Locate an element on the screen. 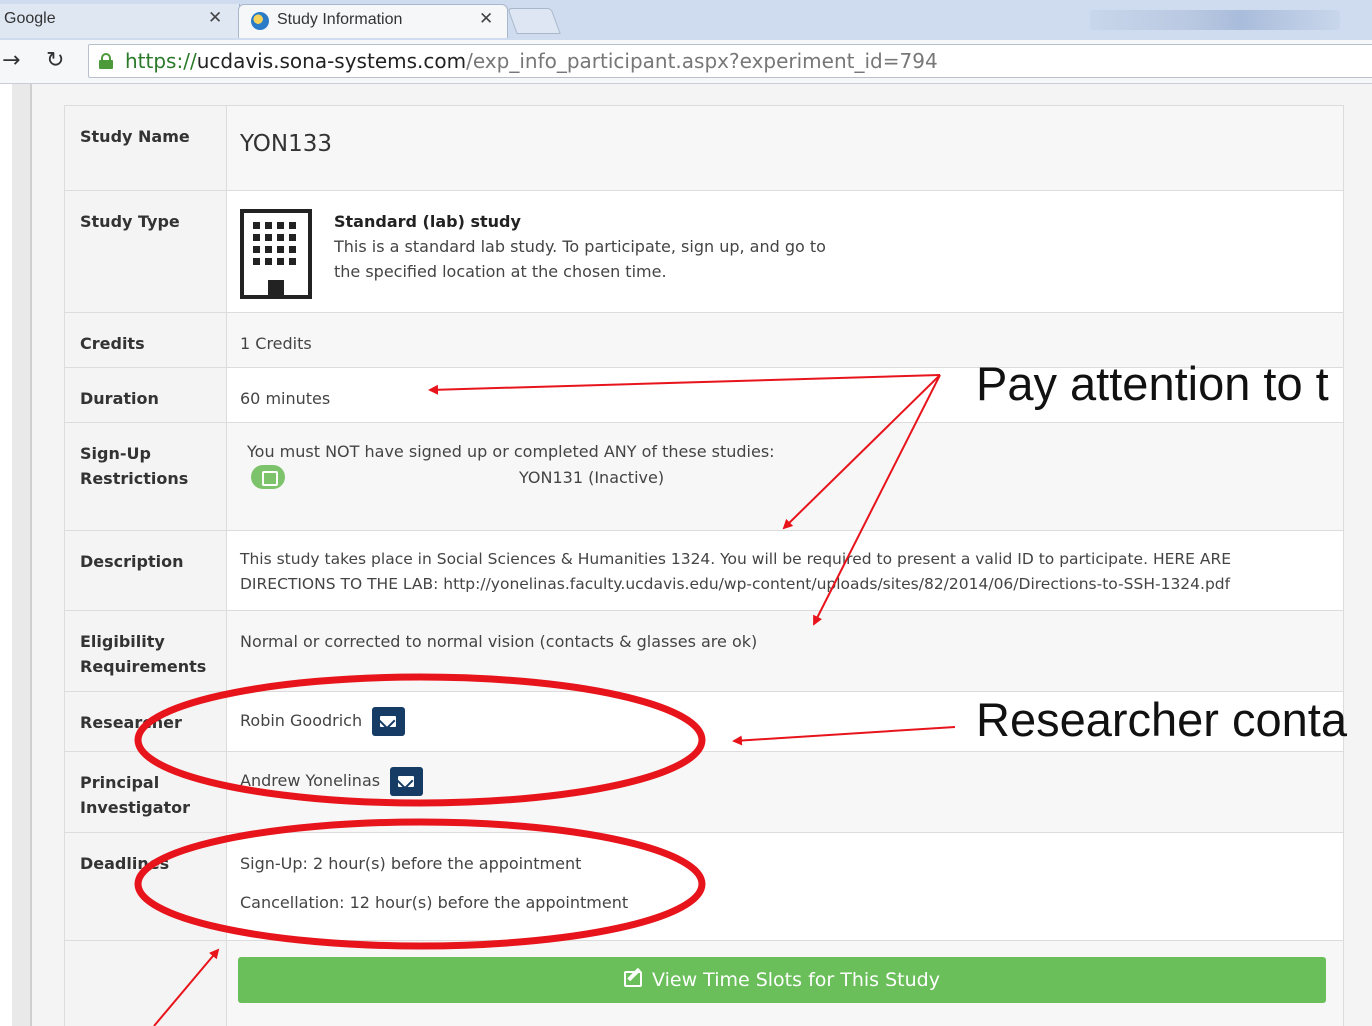 Image resolution: width=1372 pixels, height=1026 pixels. arrow-to-duration is located at coordinates (684, 384).